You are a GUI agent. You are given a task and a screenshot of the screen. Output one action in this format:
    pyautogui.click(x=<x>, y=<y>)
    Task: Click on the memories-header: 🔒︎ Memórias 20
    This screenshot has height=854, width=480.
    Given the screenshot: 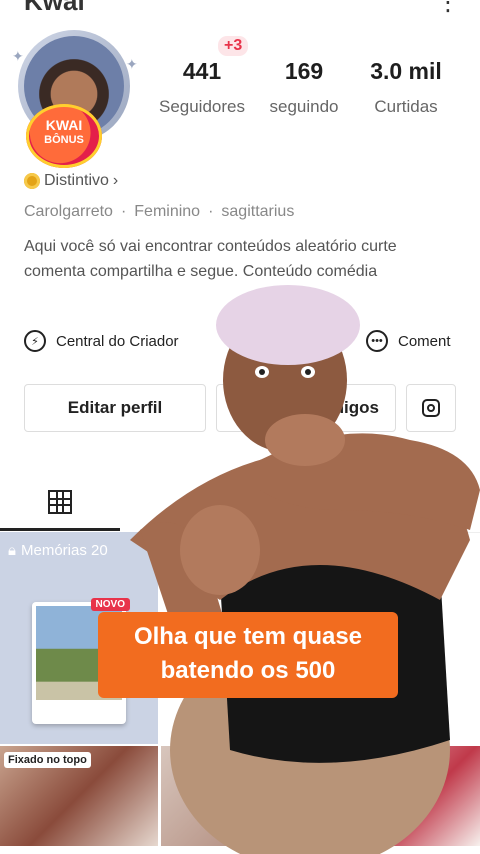 What is the action you would take?
    pyautogui.click(x=58, y=550)
    